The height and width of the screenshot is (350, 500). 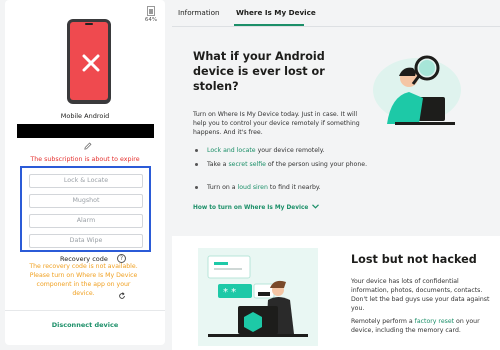 What do you see at coordinates (199, 12) in the screenshot?
I see `tab-information: Information` at bounding box center [199, 12].